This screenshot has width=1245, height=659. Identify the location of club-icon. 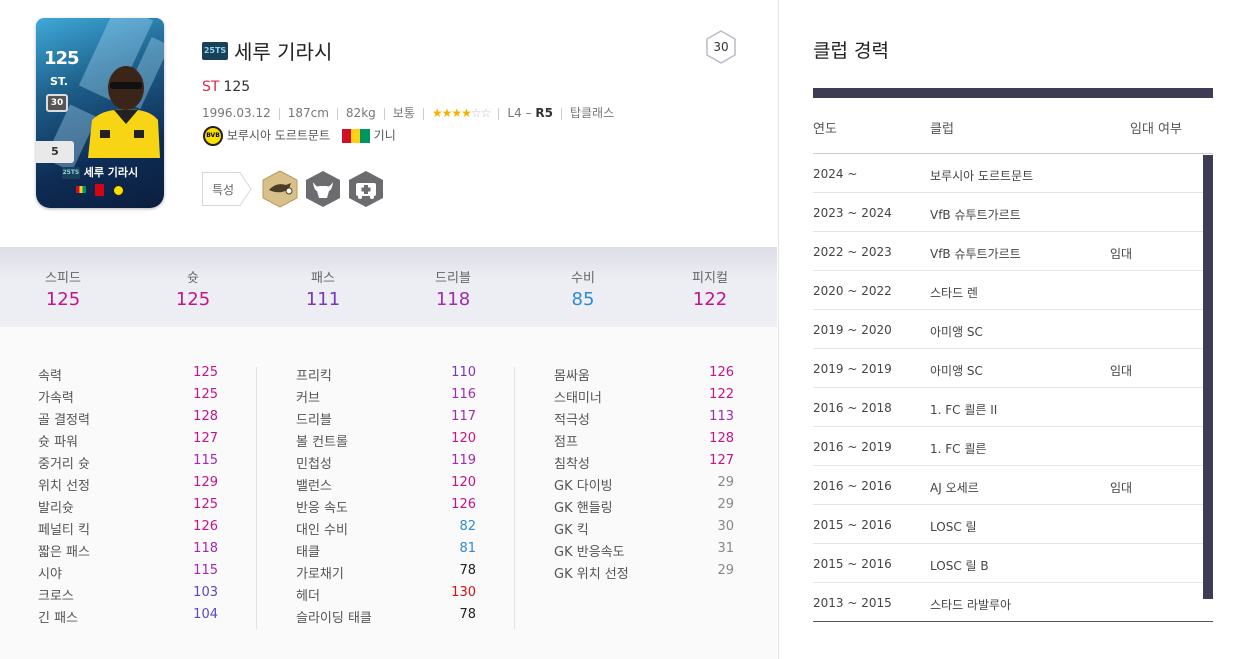
(118, 190).